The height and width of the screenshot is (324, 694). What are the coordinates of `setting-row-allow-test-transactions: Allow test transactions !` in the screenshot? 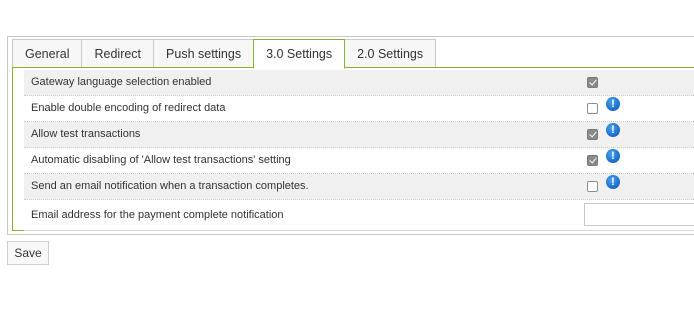 It's located at (359, 135).